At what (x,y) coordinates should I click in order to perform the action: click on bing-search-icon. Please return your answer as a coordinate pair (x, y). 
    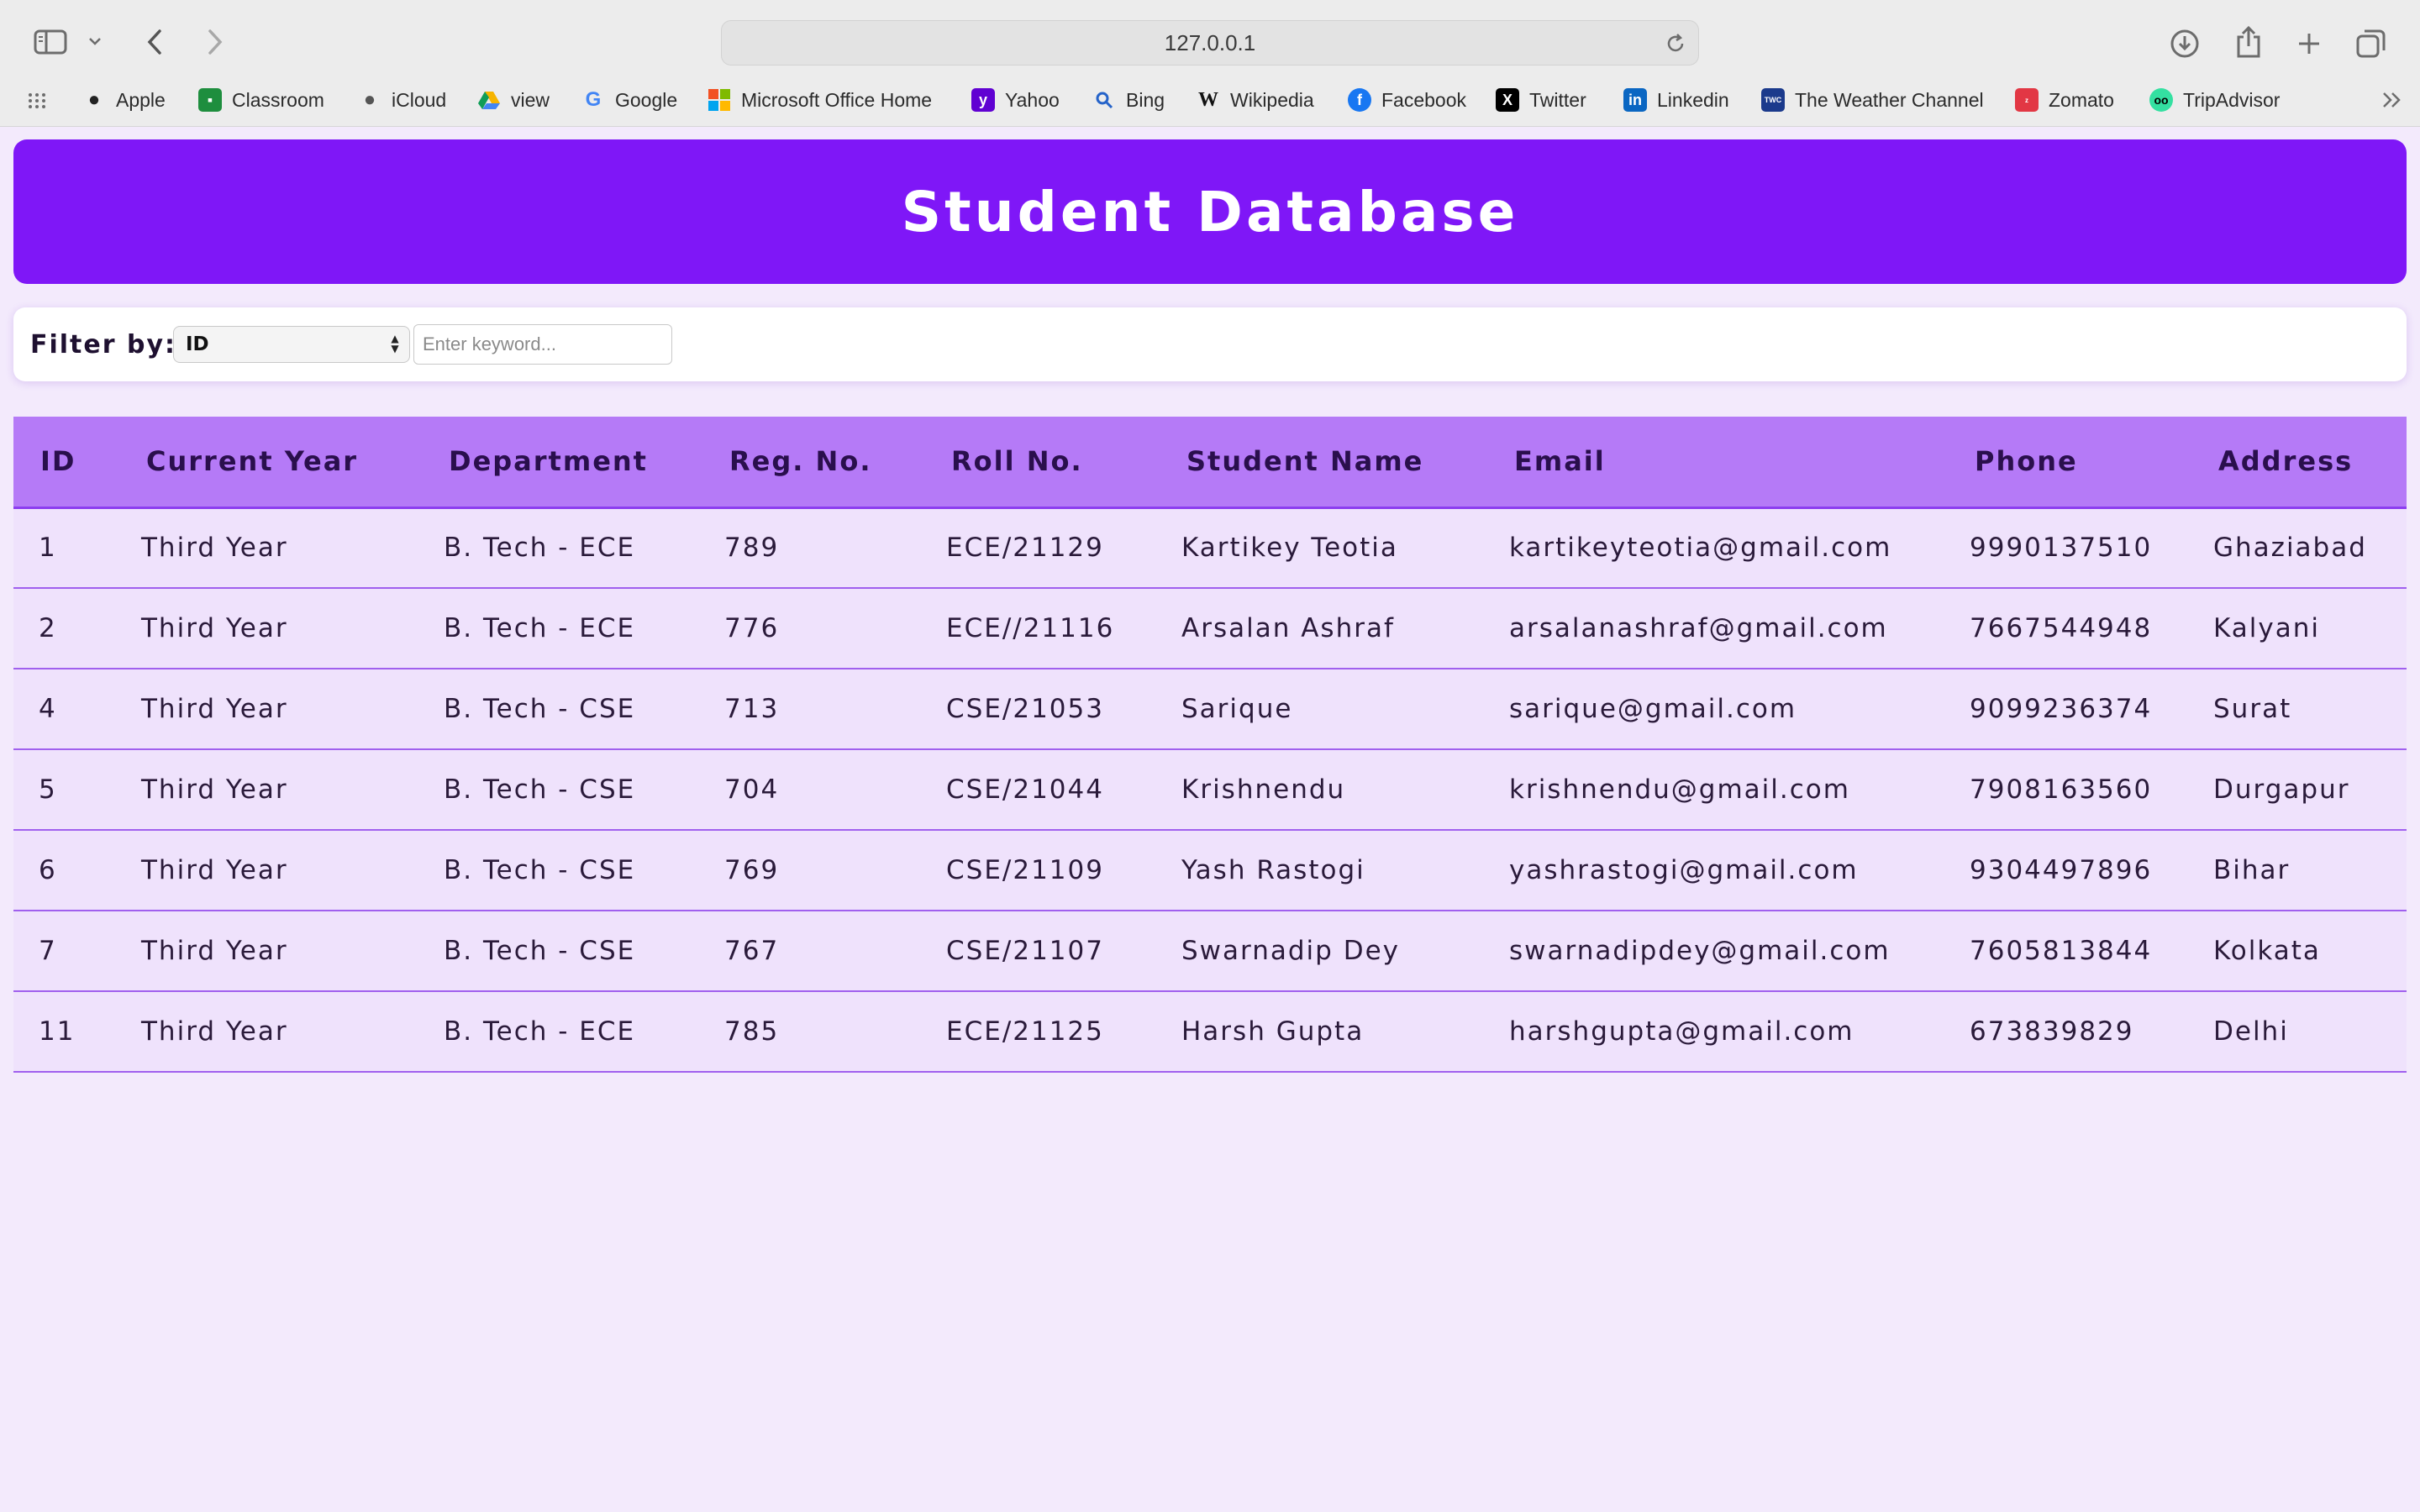
    Looking at the image, I should click on (1104, 100).